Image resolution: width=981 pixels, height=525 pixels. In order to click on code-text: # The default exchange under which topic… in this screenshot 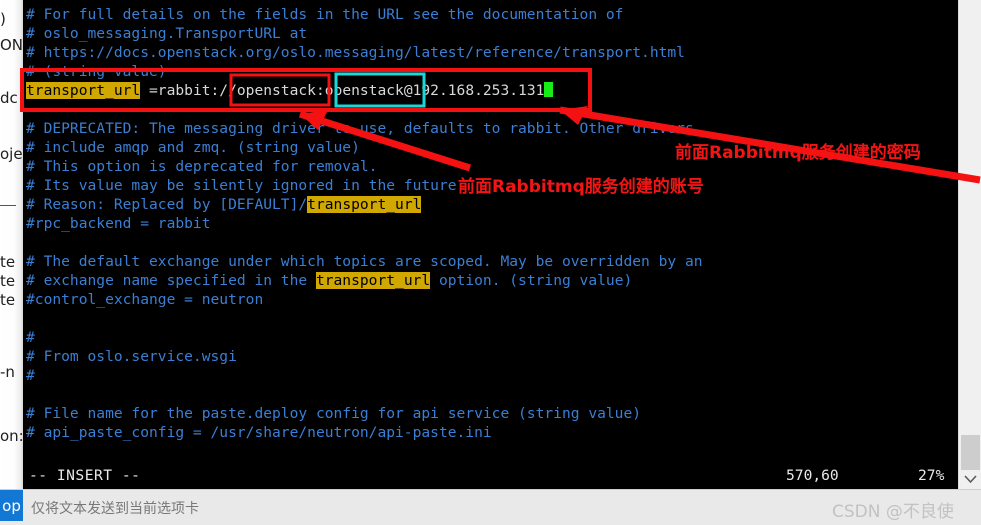, I will do `click(364, 261)`.